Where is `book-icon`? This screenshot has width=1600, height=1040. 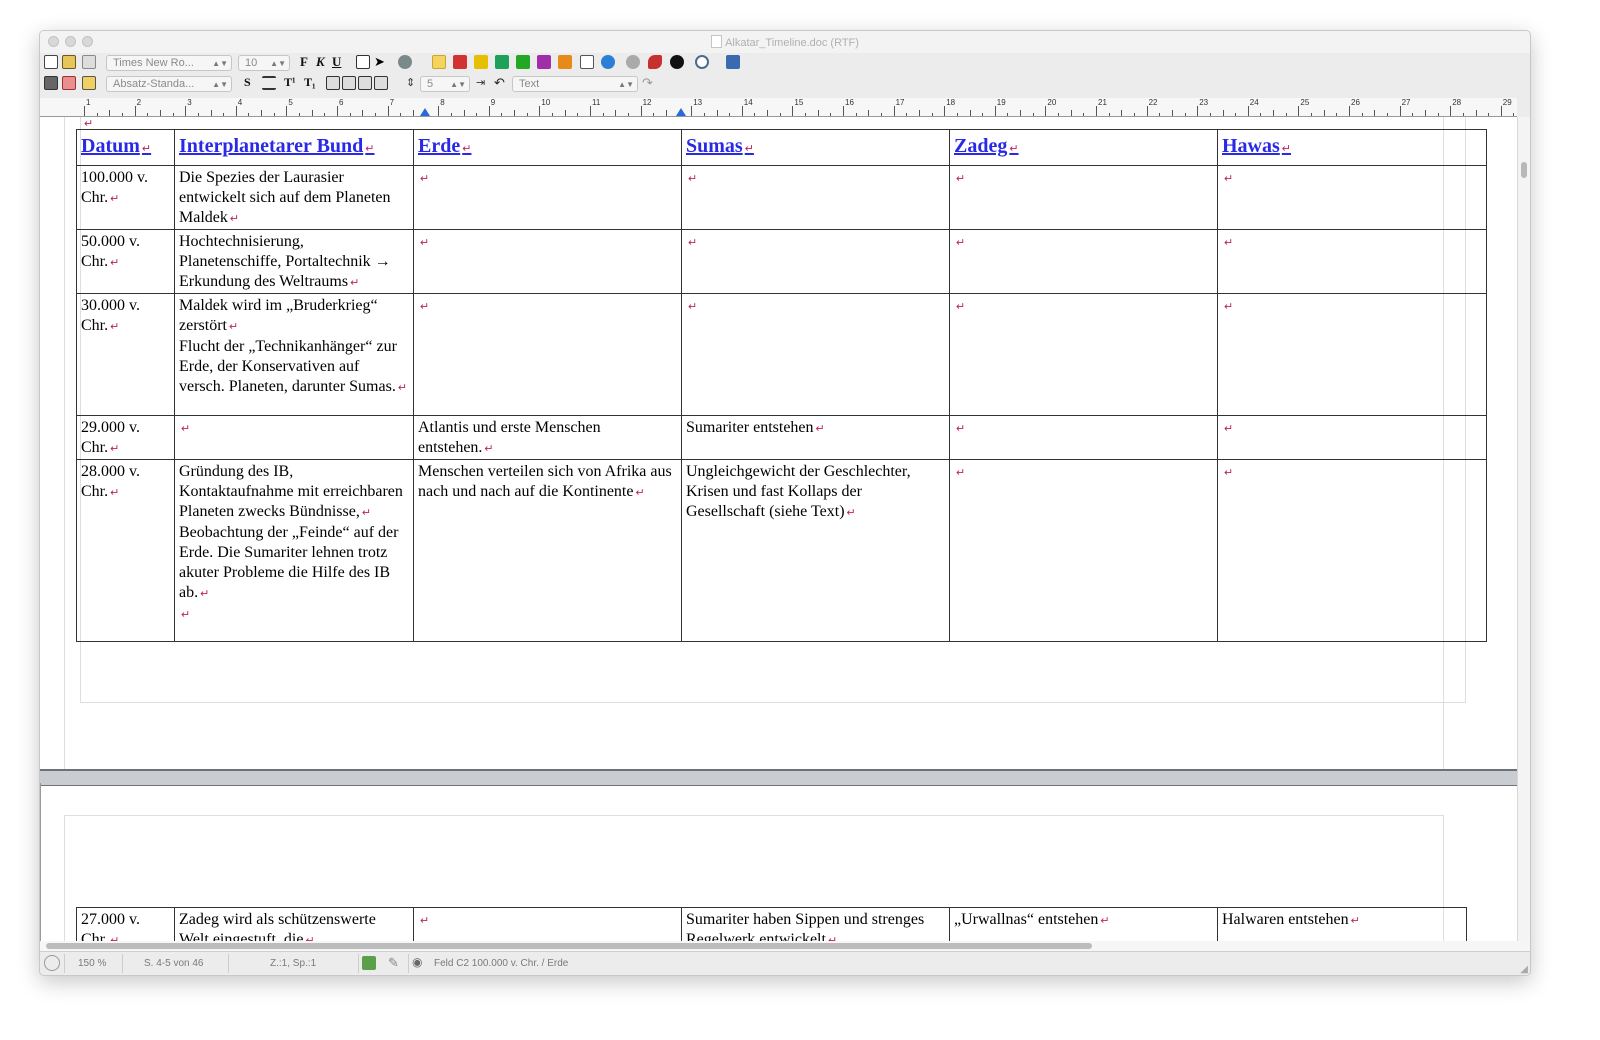 book-icon is located at coordinates (655, 62).